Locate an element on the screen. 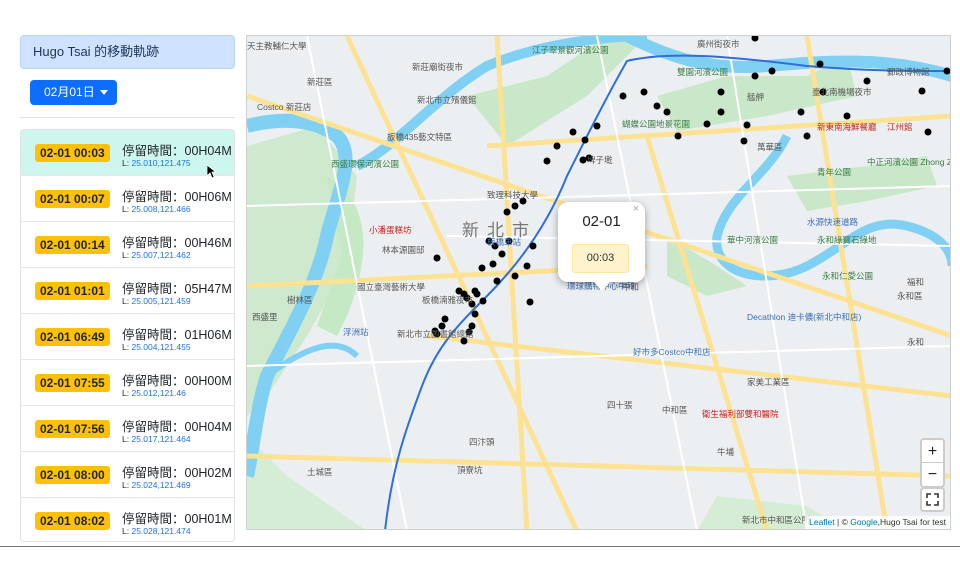  map-label: 雙園河濱公園 is located at coordinates (703, 72).